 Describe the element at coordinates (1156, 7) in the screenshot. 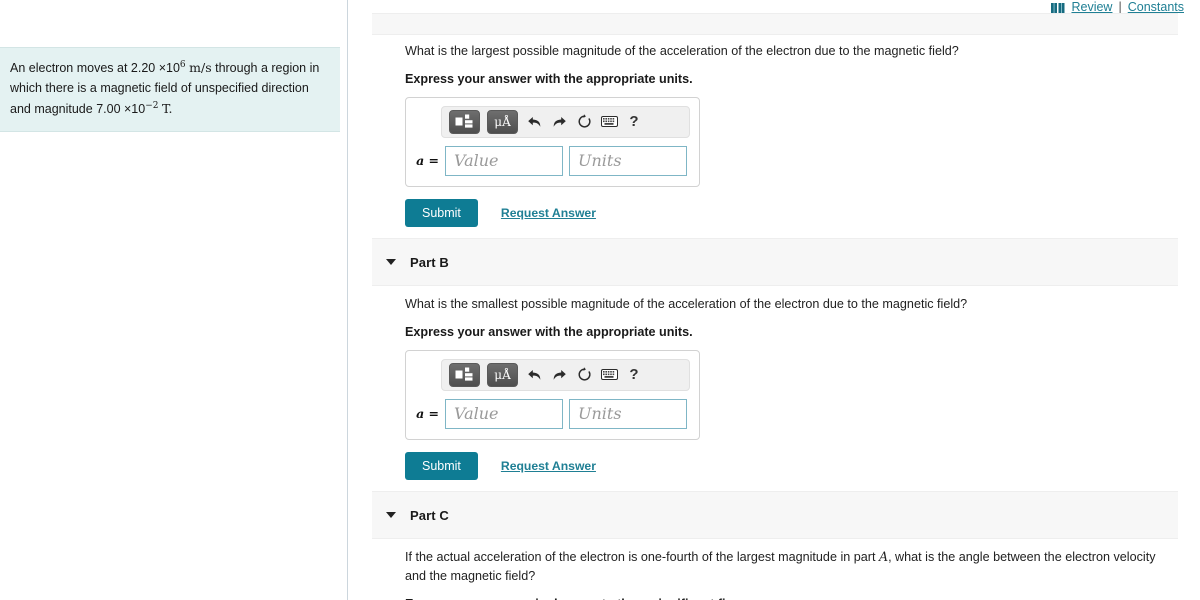

I see `constants-link: Constants` at that location.